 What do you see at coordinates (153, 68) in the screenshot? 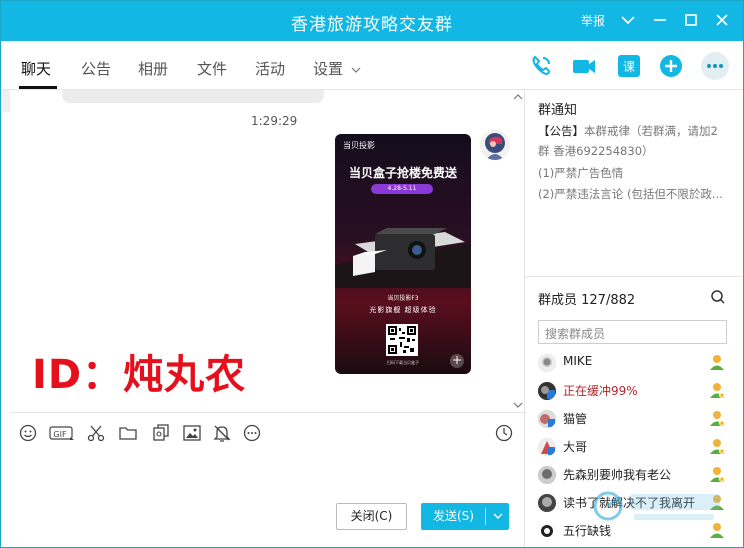
I see `tab-album: 相册` at bounding box center [153, 68].